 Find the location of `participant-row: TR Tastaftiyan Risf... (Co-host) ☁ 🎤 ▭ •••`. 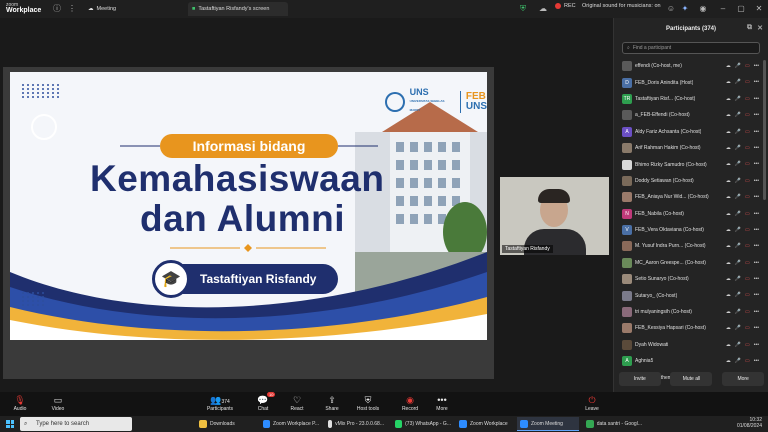

participant-row: TR Tastaftiyan Risf... (Co-host) ☁ 🎤 ▭ ••• is located at coordinates (691, 99).